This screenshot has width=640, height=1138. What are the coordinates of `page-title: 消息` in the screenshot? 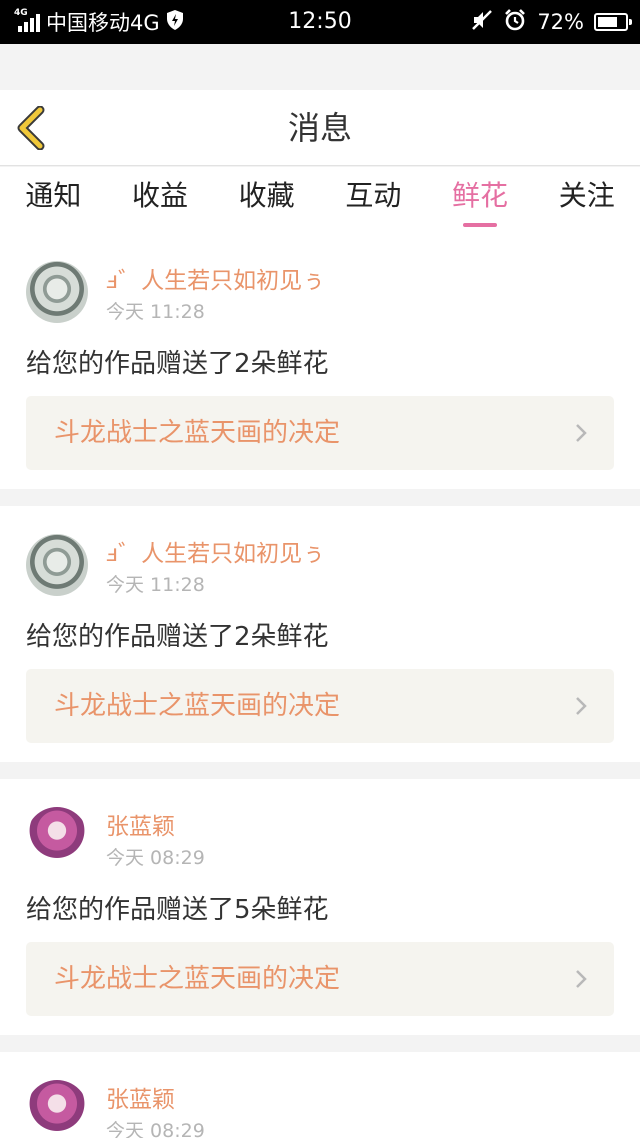 It's located at (319, 128).